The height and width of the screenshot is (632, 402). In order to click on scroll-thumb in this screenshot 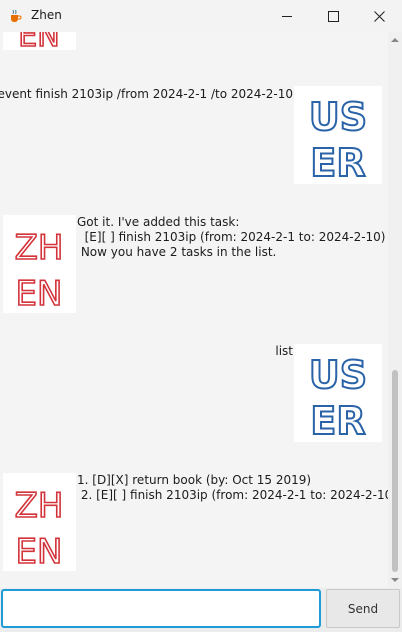, I will do `click(395, 471)`.